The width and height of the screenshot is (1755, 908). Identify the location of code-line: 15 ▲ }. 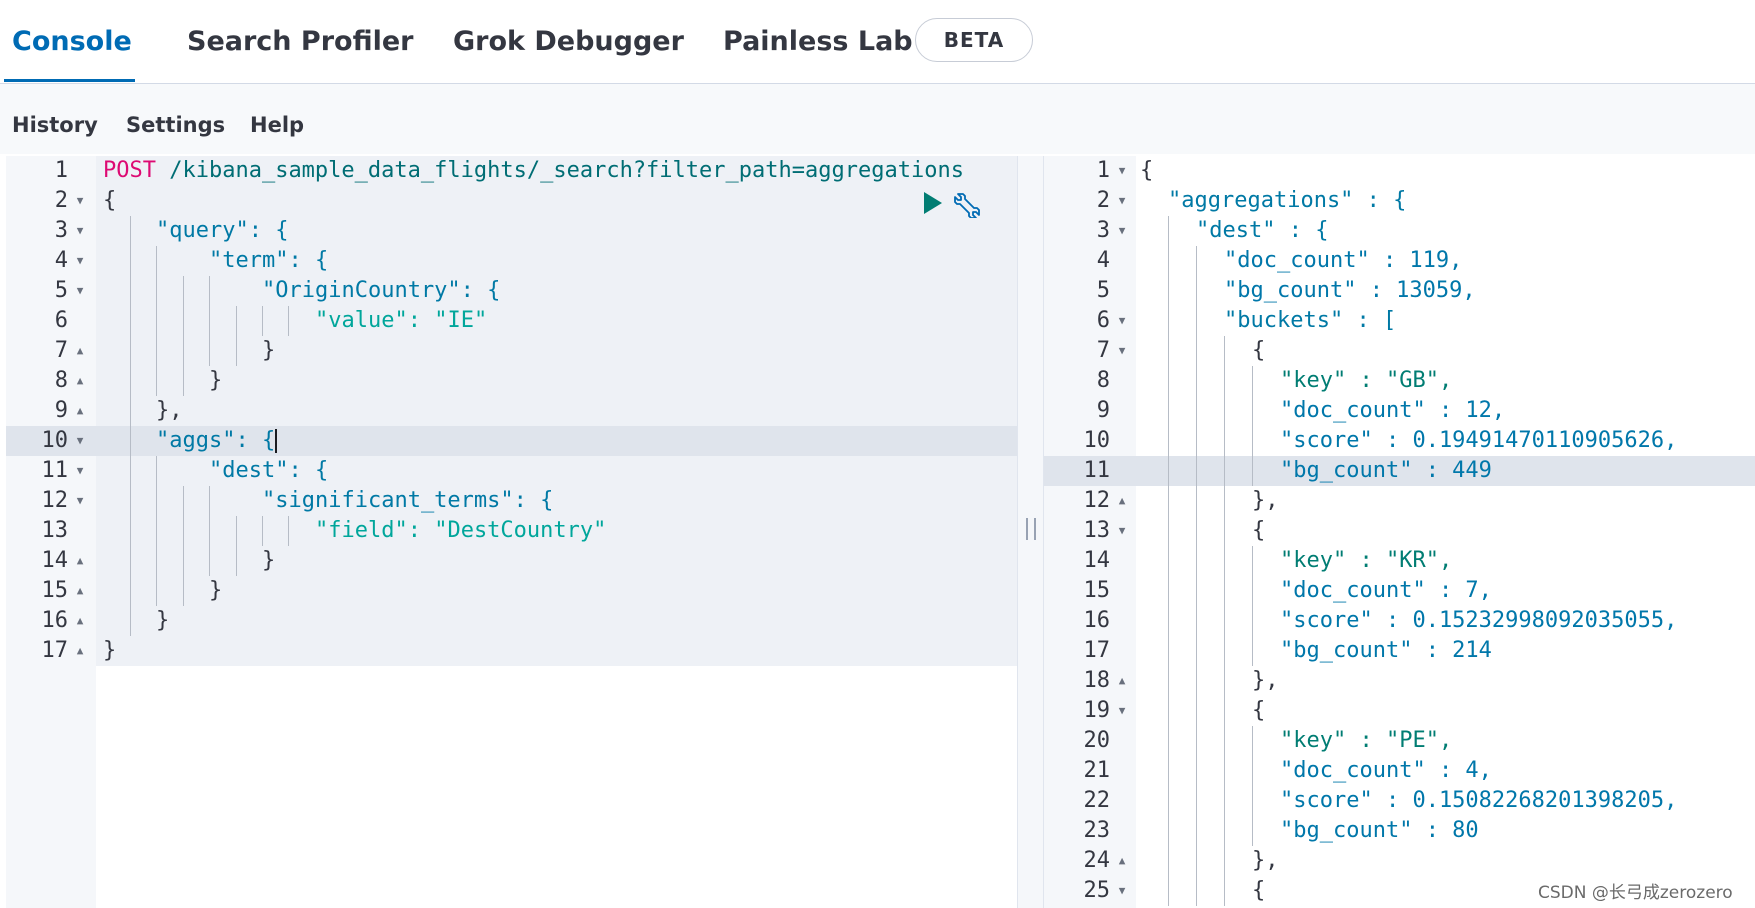
(114, 591).